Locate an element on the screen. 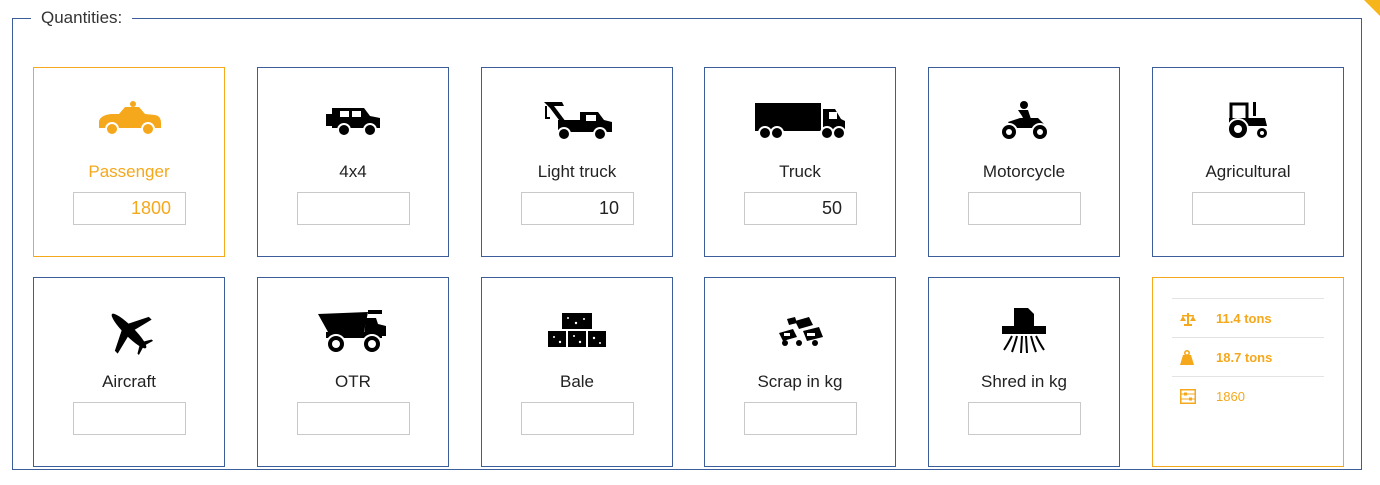  bale-icon is located at coordinates (577, 331).